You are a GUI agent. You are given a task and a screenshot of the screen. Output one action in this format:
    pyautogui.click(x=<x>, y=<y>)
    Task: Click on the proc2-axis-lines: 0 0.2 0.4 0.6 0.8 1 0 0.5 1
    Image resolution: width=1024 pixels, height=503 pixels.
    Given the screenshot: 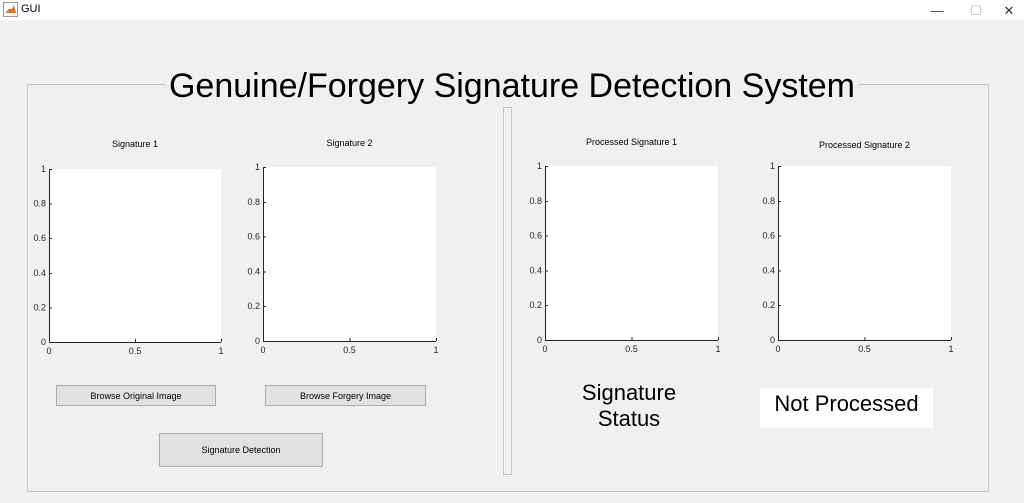 What is the action you would take?
    pyautogui.click(x=857, y=257)
    